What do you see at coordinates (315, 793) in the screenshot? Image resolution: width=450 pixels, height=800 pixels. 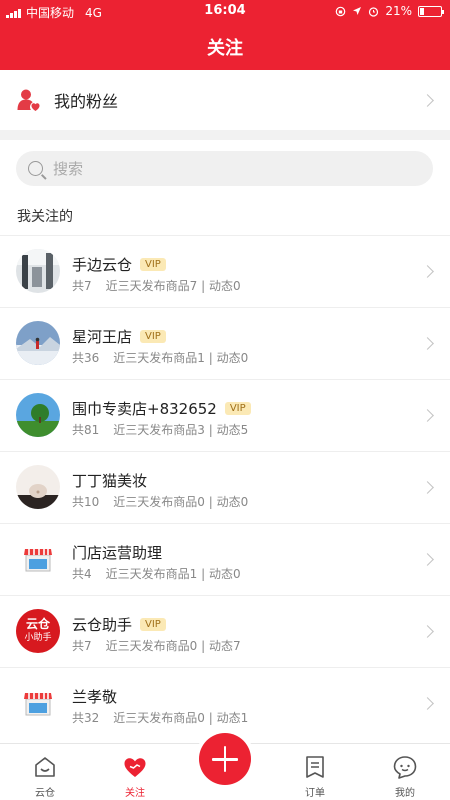 I see `tab-label: 订单` at bounding box center [315, 793].